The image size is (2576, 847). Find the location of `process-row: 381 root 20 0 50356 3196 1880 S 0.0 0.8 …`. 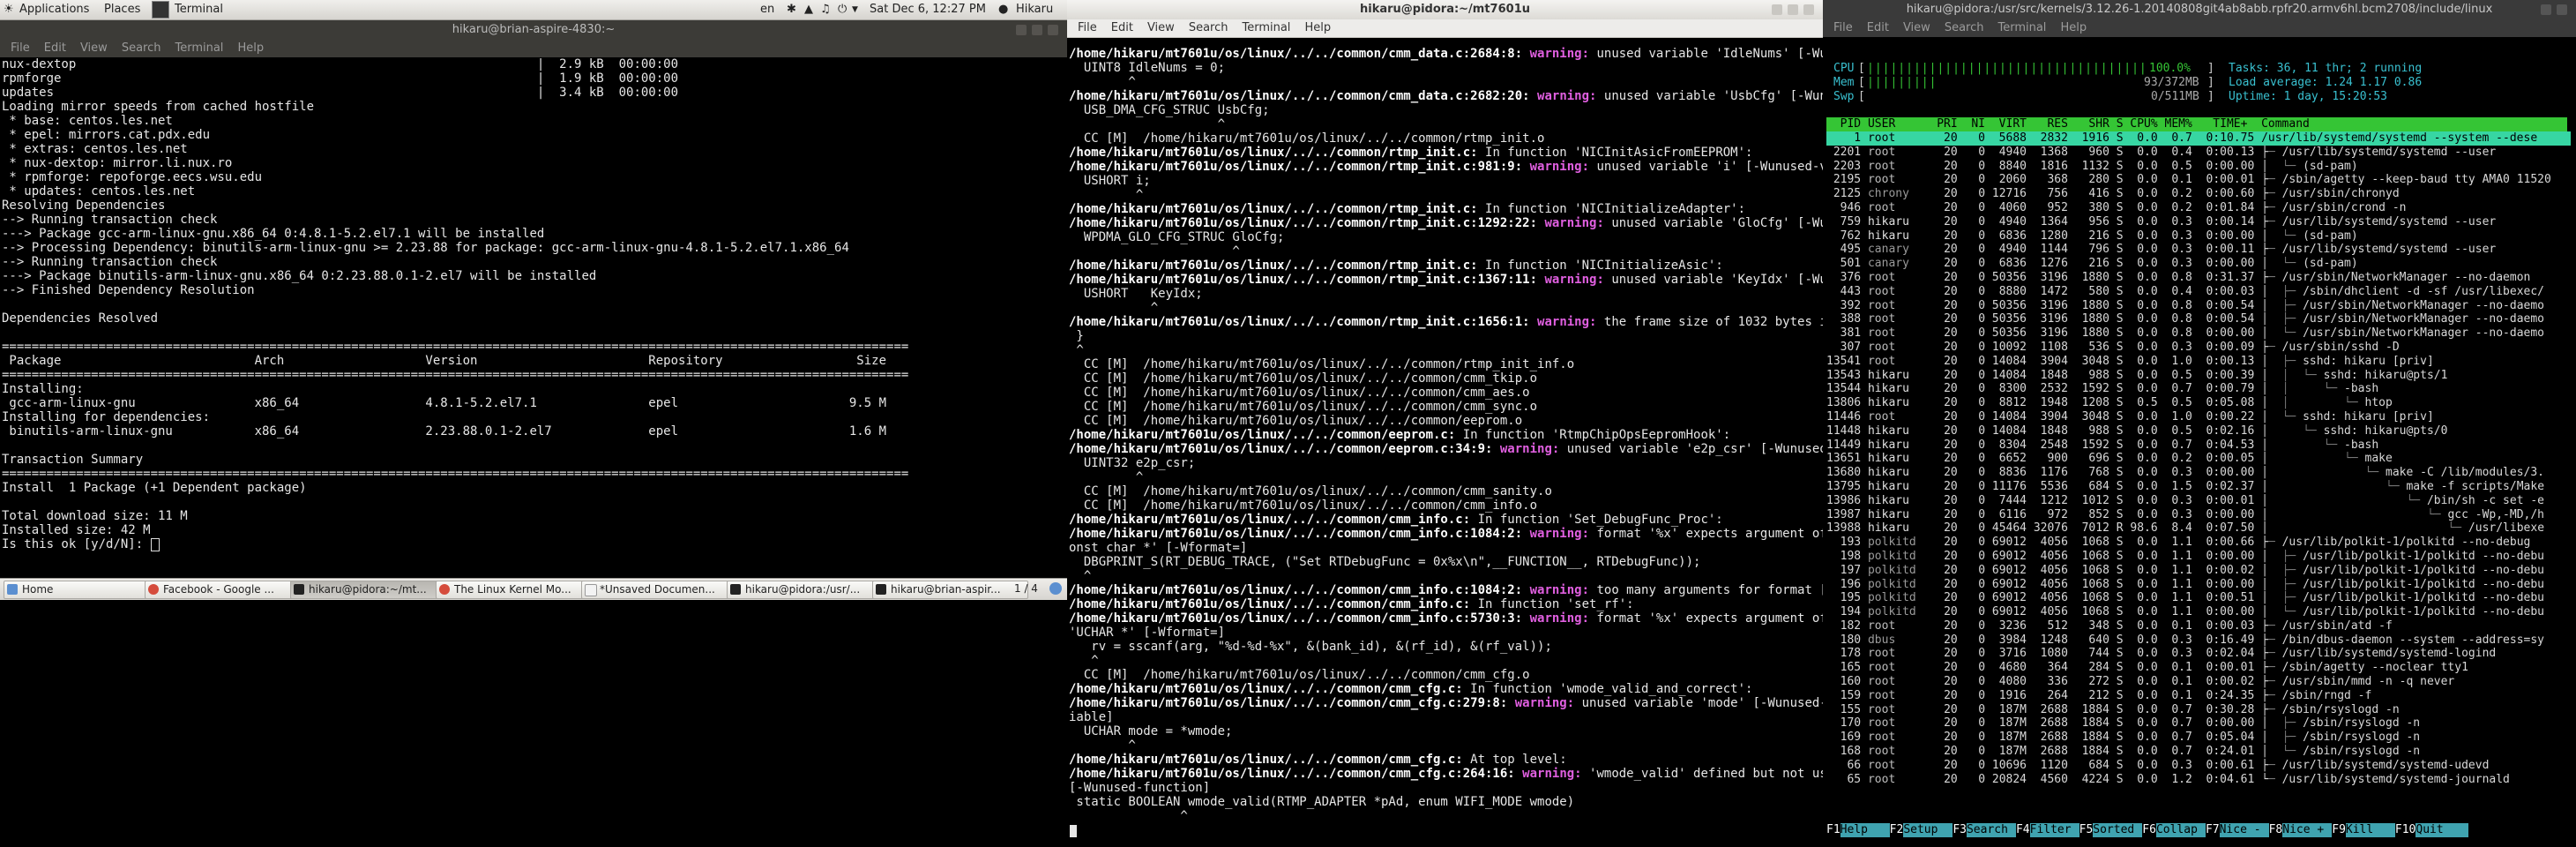

process-row: 381 root 20 0 50356 3196 1880 S 0.0 0.8 … is located at coordinates (2198, 333).